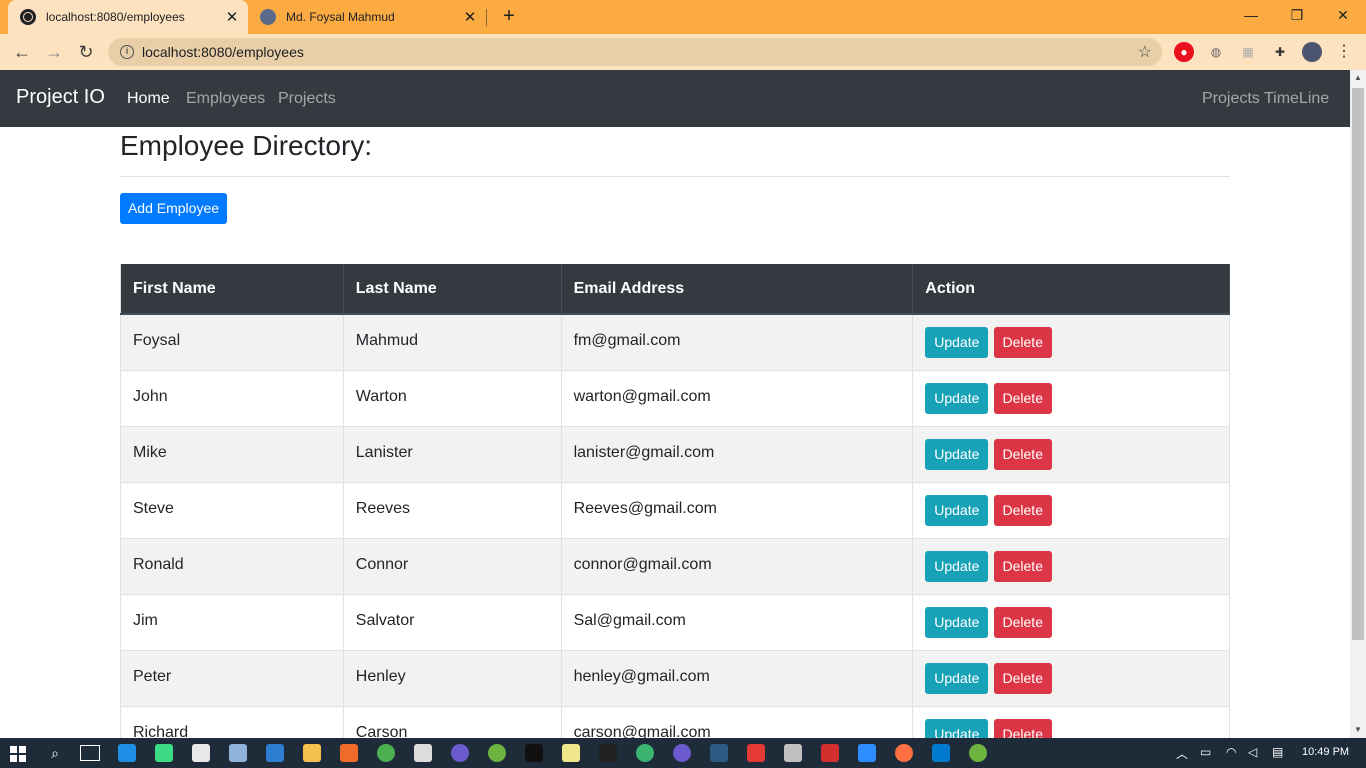 The height and width of the screenshot is (768, 1366). I want to click on control-panel-icon, so click(238, 753).